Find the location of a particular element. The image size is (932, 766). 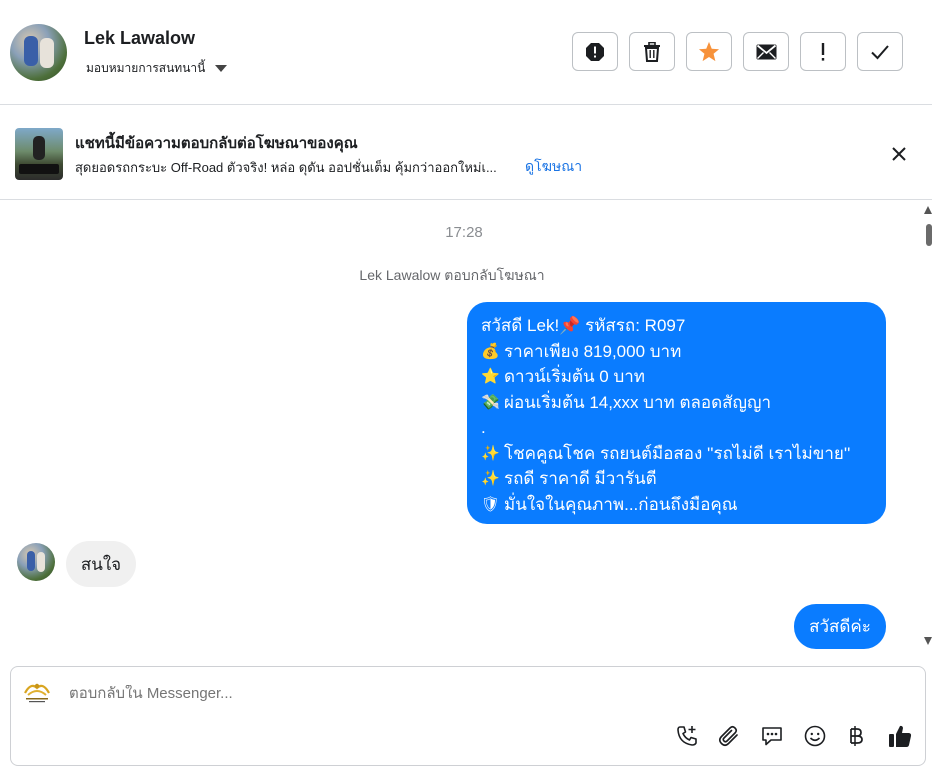

contact-name: Lek Lawalow is located at coordinates (139, 38).